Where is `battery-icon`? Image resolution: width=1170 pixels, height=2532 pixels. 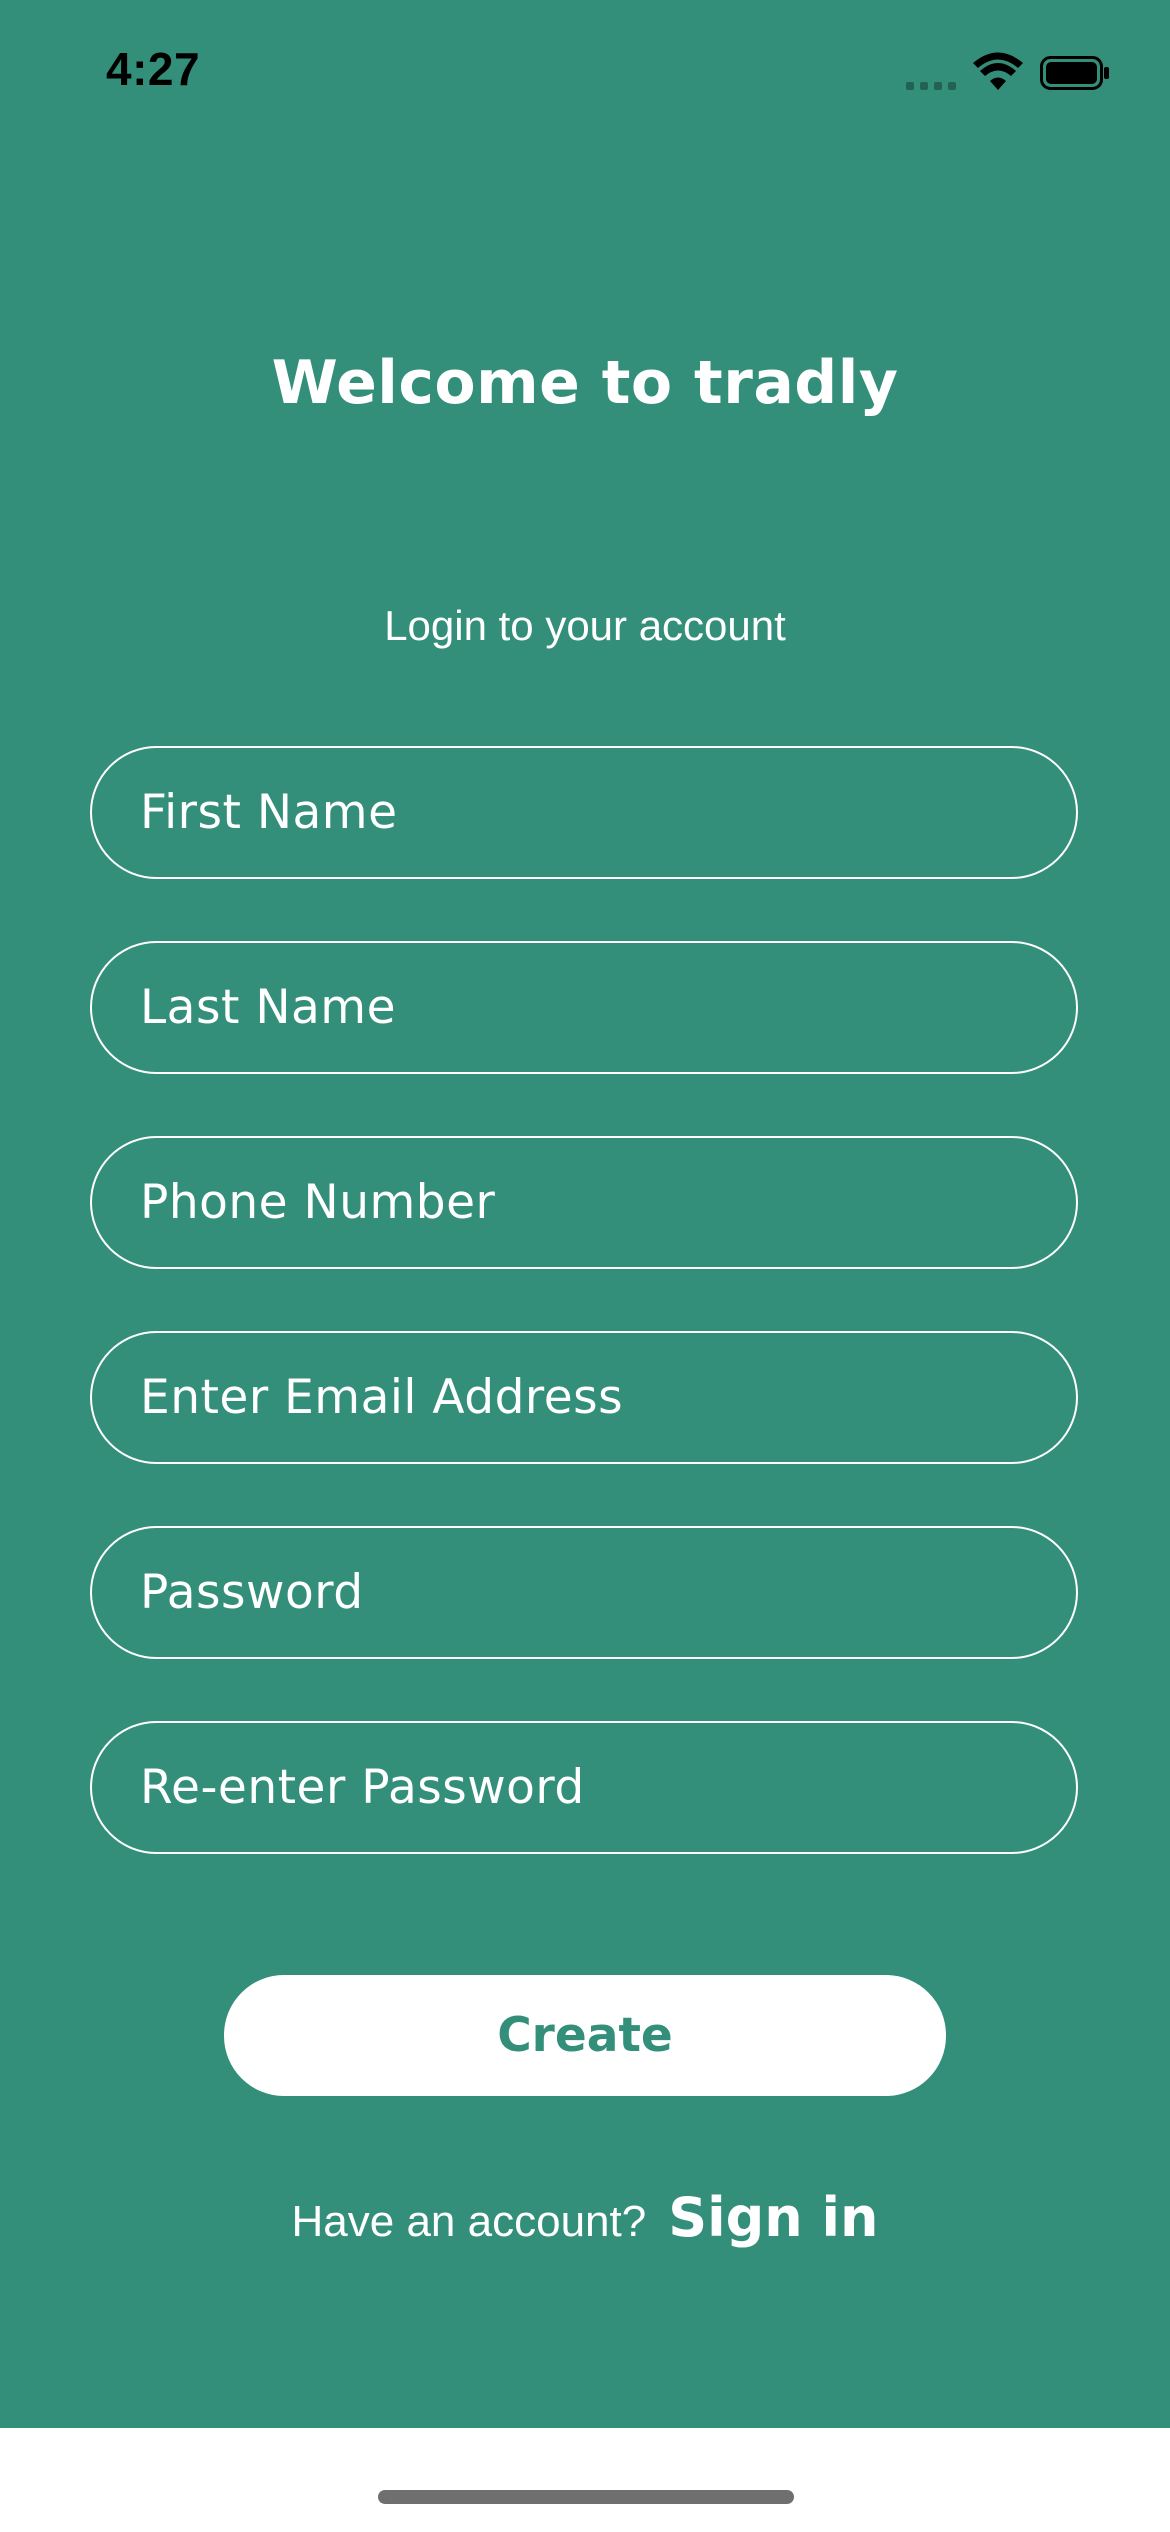
battery-icon is located at coordinates (1074, 73).